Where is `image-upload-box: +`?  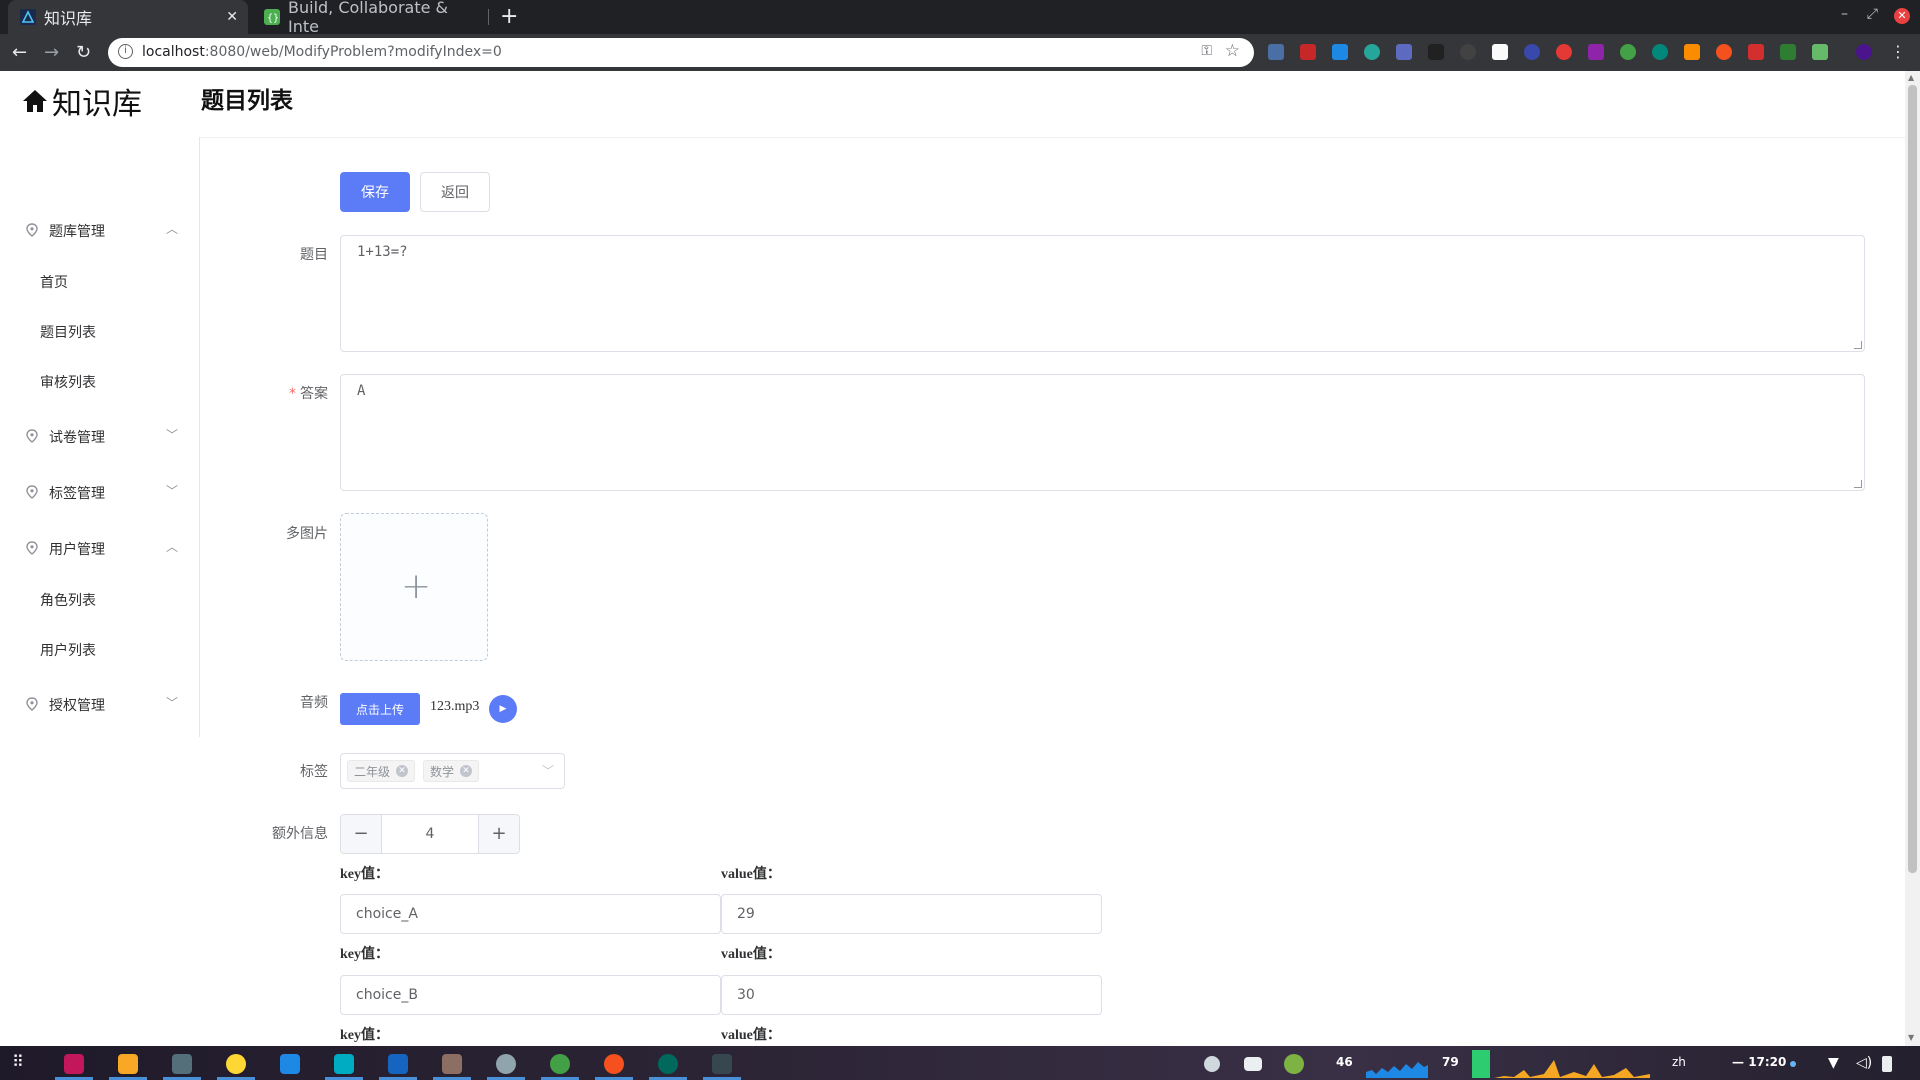 image-upload-box: + is located at coordinates (414, 587).